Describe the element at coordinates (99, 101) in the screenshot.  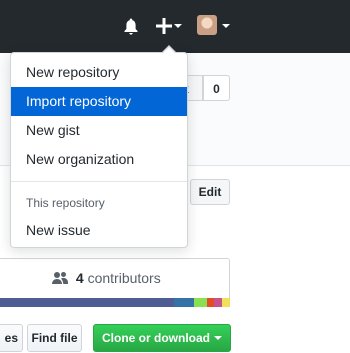
I see `menu-item-import-repository: Import repository` at that location.